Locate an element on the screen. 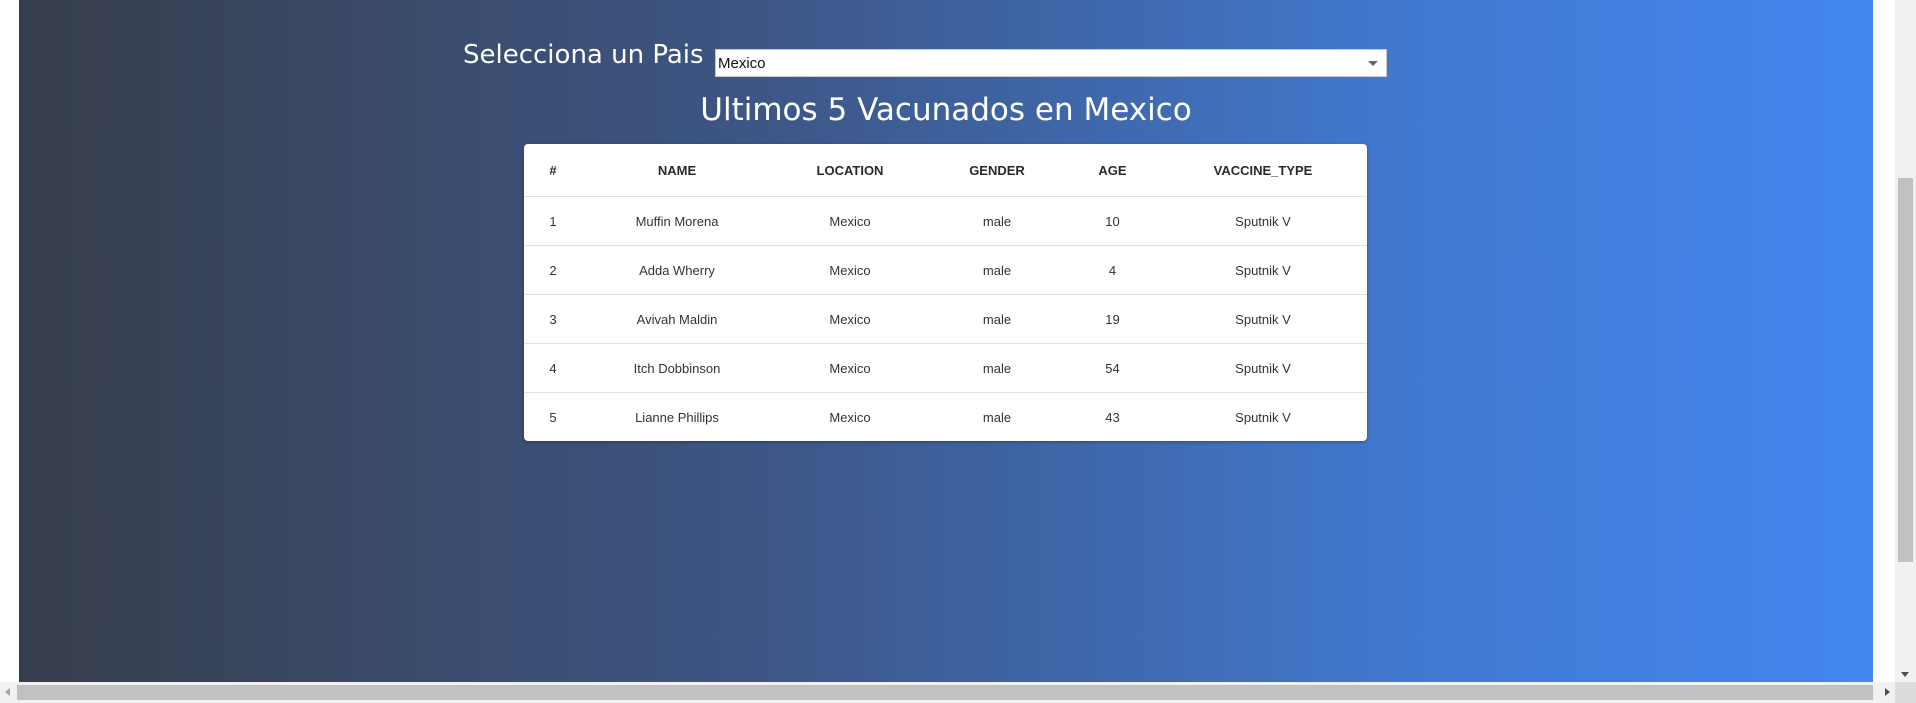 Image resolution: width=1916 pixels, height=703 pixels. cell-age: 54 is located at coordinates (1112, 368).